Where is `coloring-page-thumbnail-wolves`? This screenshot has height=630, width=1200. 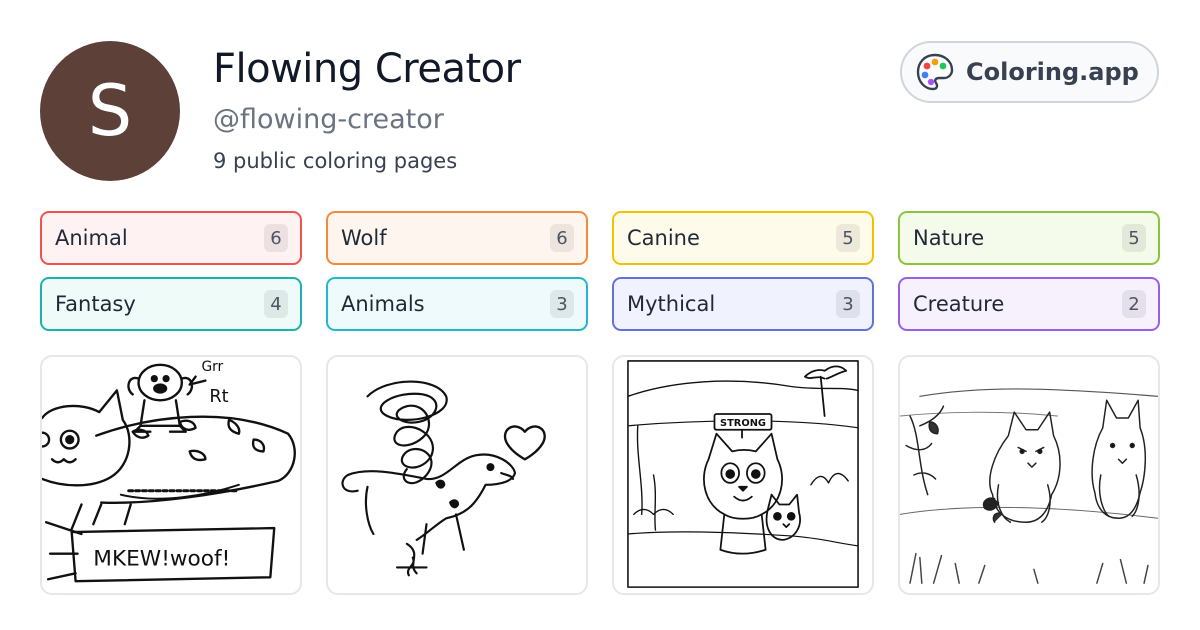
coloring-page-thumbnail-wolves is located at coordinates (1029, 475).